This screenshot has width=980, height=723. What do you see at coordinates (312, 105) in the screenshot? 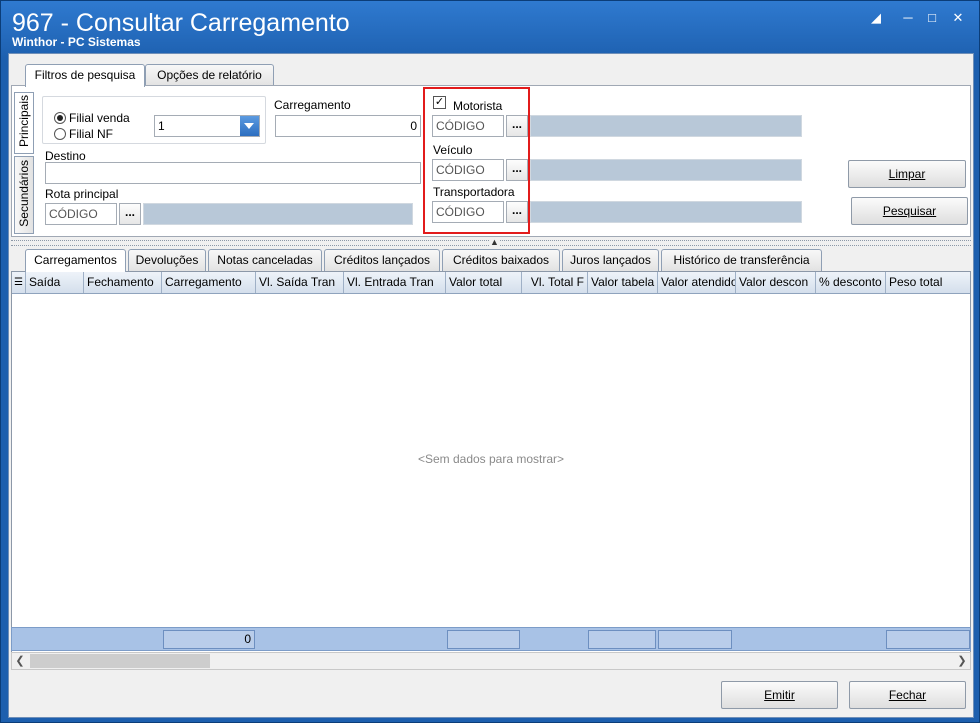
I see `carregamento-label: Carregamento` at bounding box center [312, 105].